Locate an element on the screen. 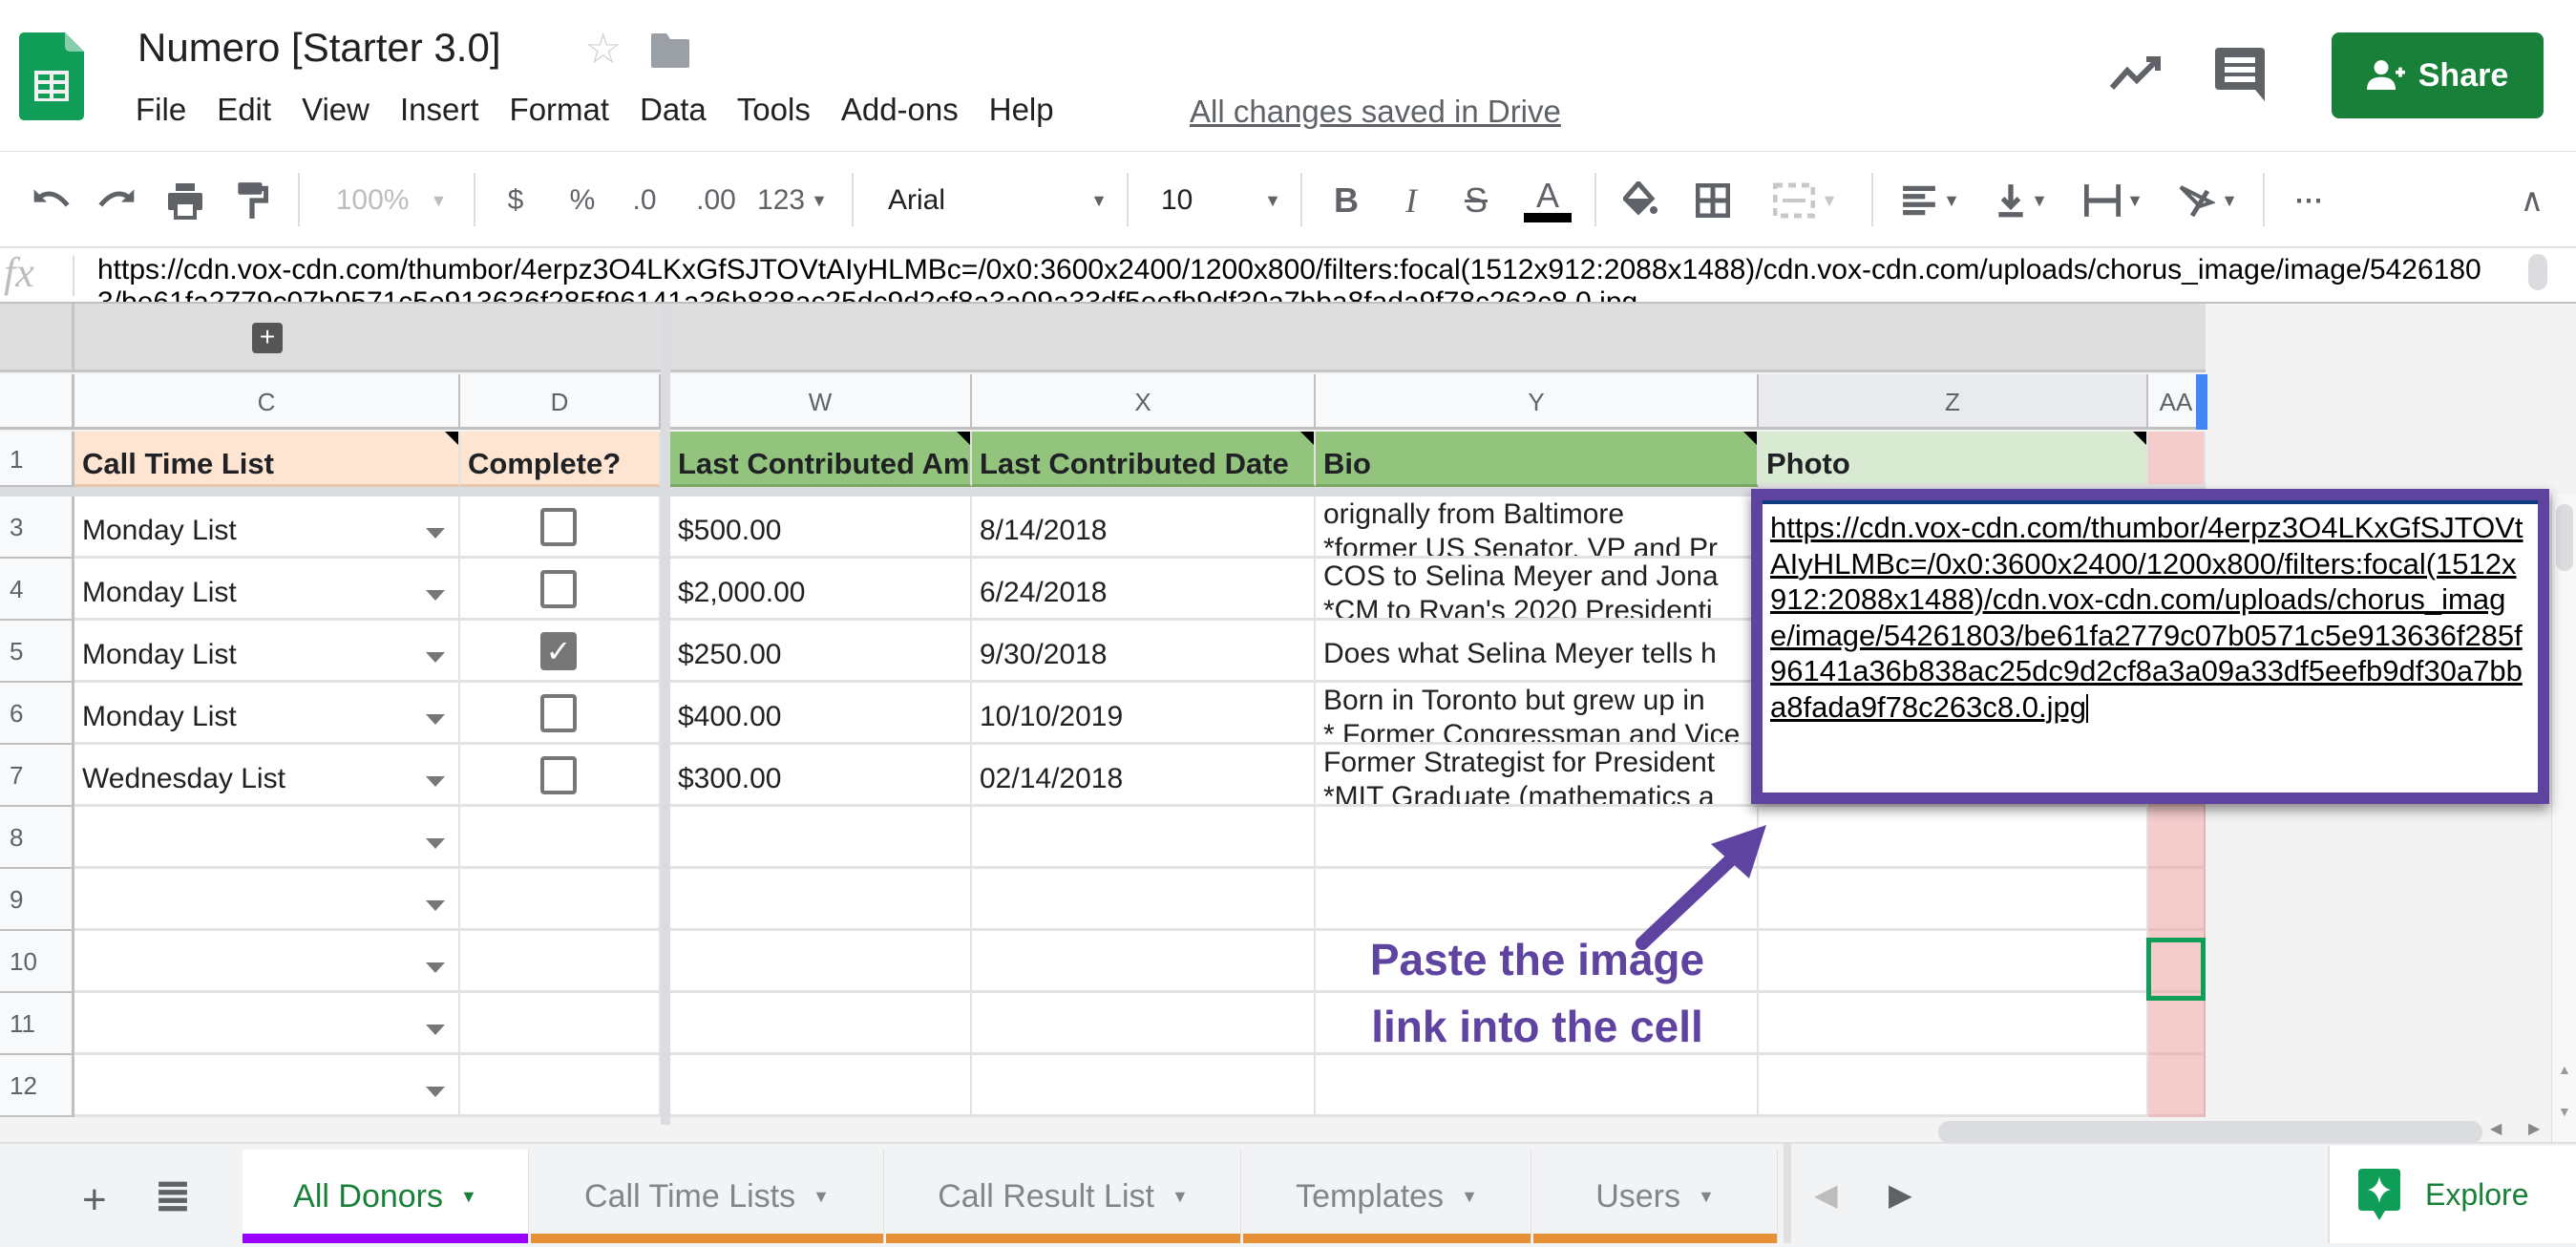 The image size is (2576, 1247). redo-icon is located at coordinates (116, 201).